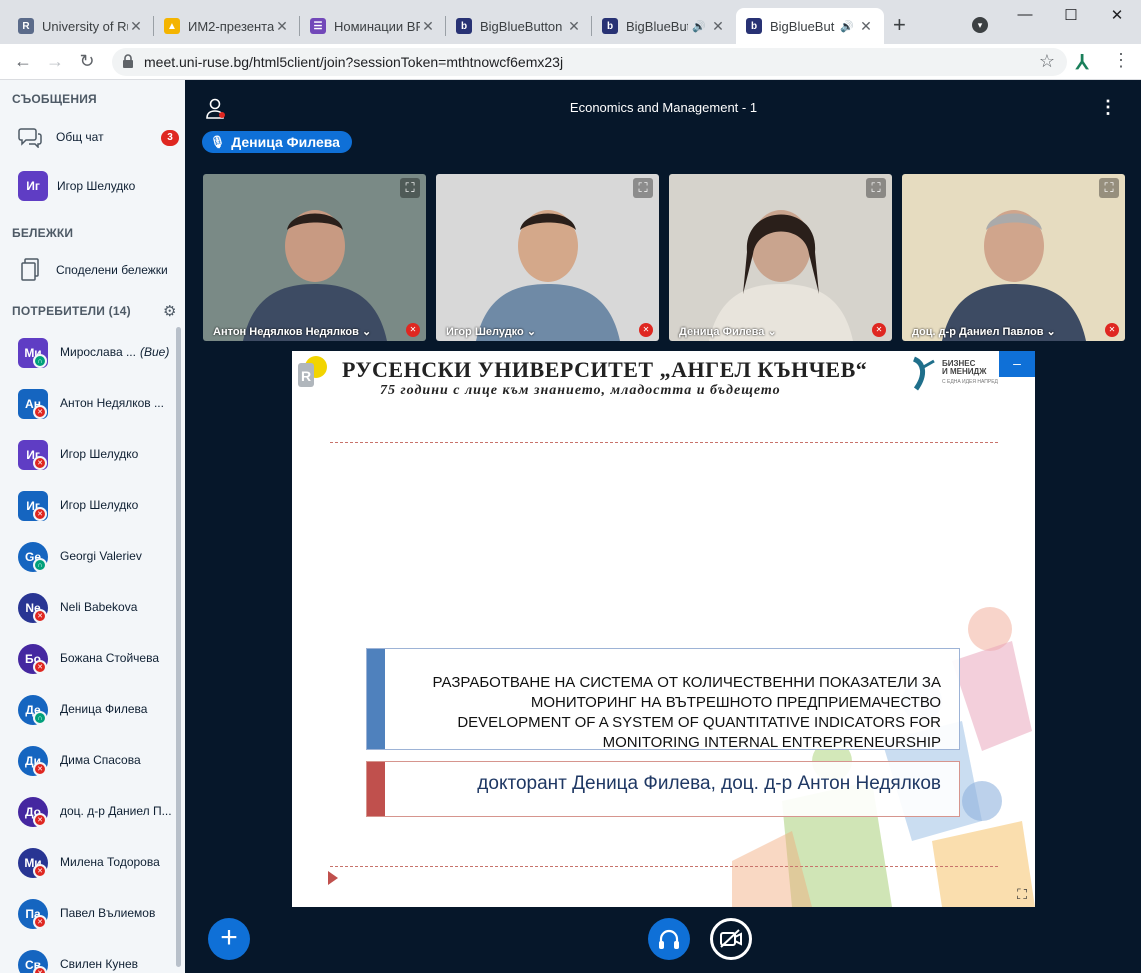 The image size is (1141, 973). I want to click on minimize-icon: —, so click(1025, 14).